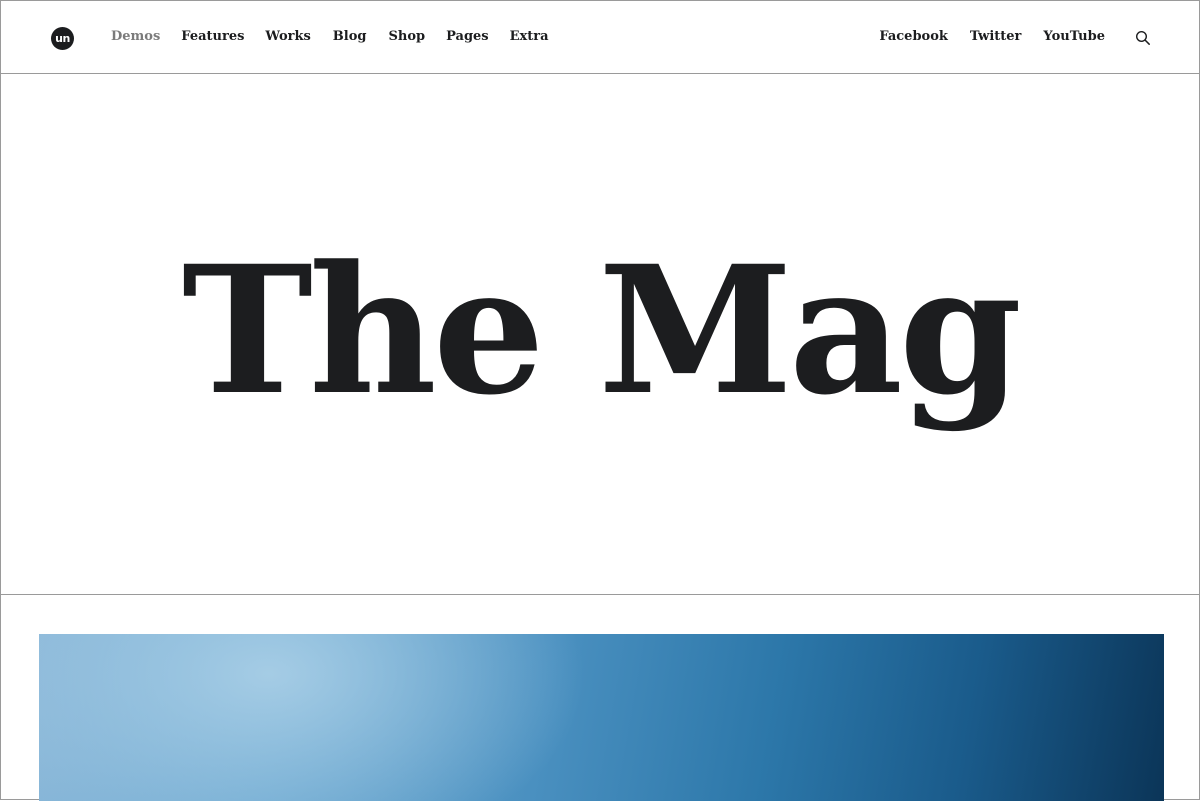  Describe the element at coordinates (913, 37) in the screenshot. I see `social-link-facebook: Facebook` at that location.